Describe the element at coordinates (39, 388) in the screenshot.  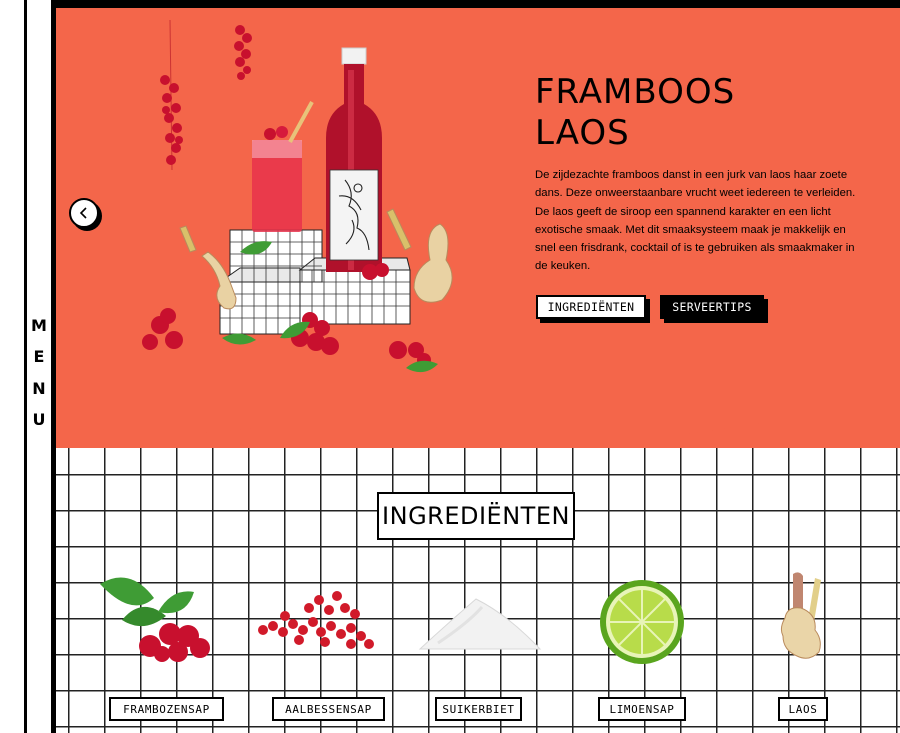
I see `menu-letter: N` at that location.